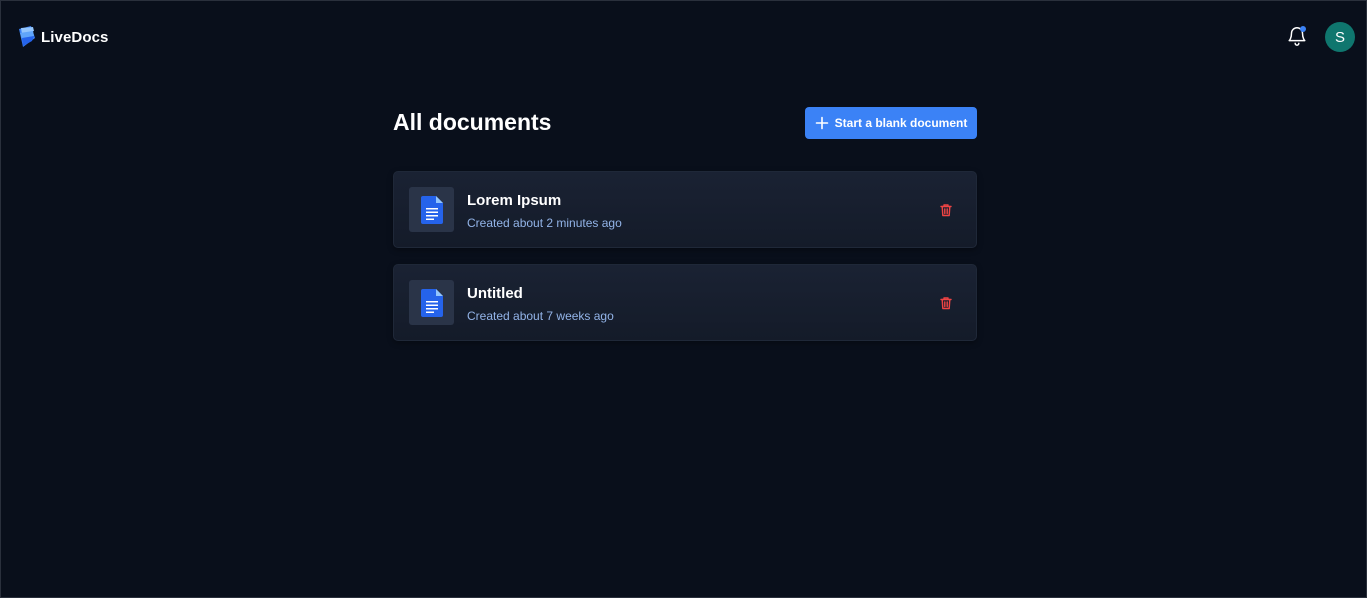 This screenshot has height=598, width=1367. What do you see at coordinates (685, 209) in the screenshot?
I see `document-item-lorem-ipsum: Lorem Ipsum Created about 2 minutes ago` at bounding box center [685, 209].